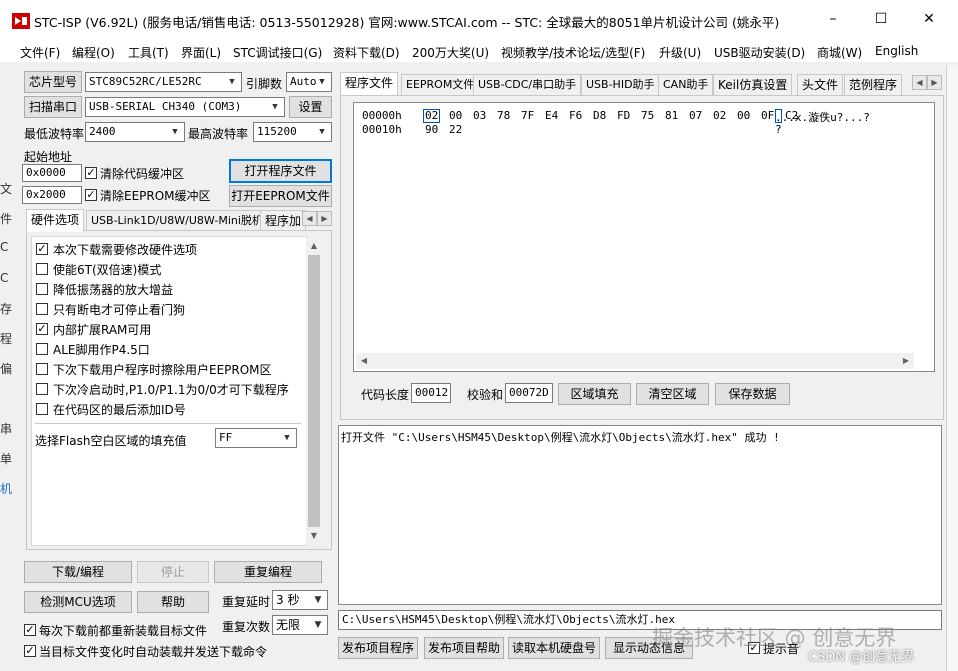 The width and height of the screenshot is (958, 671). What do you see at coordinates (283, 220) in the screenshot?
I see `tab-program-encrypt: 程序加` at bounding box center [283, 220].